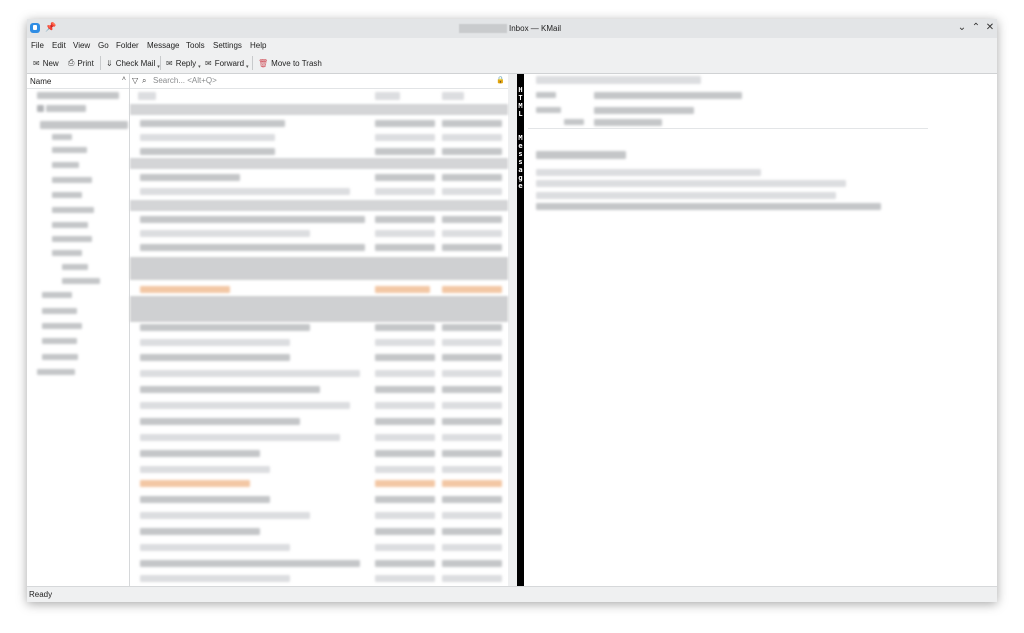  Describe the element at coordinates (163, 45) in the screenshot. I see `menu-message: Message` at that location.